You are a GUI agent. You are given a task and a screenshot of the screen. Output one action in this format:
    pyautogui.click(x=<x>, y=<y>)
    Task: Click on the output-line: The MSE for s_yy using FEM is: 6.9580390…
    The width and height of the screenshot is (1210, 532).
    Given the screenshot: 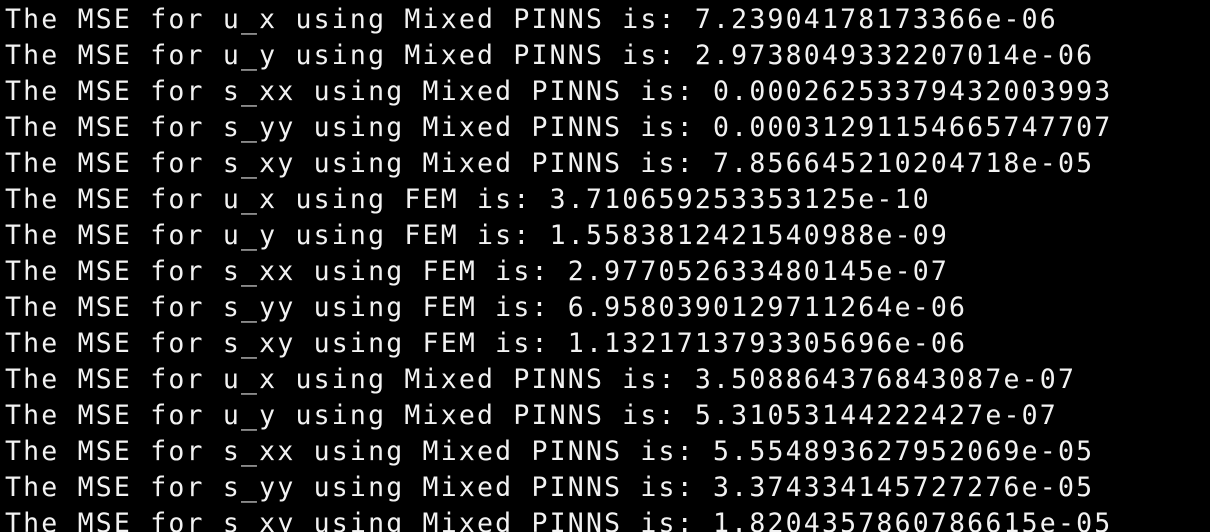 What is the action you would take?
    pyautogui.click(x=486, y=307)
    